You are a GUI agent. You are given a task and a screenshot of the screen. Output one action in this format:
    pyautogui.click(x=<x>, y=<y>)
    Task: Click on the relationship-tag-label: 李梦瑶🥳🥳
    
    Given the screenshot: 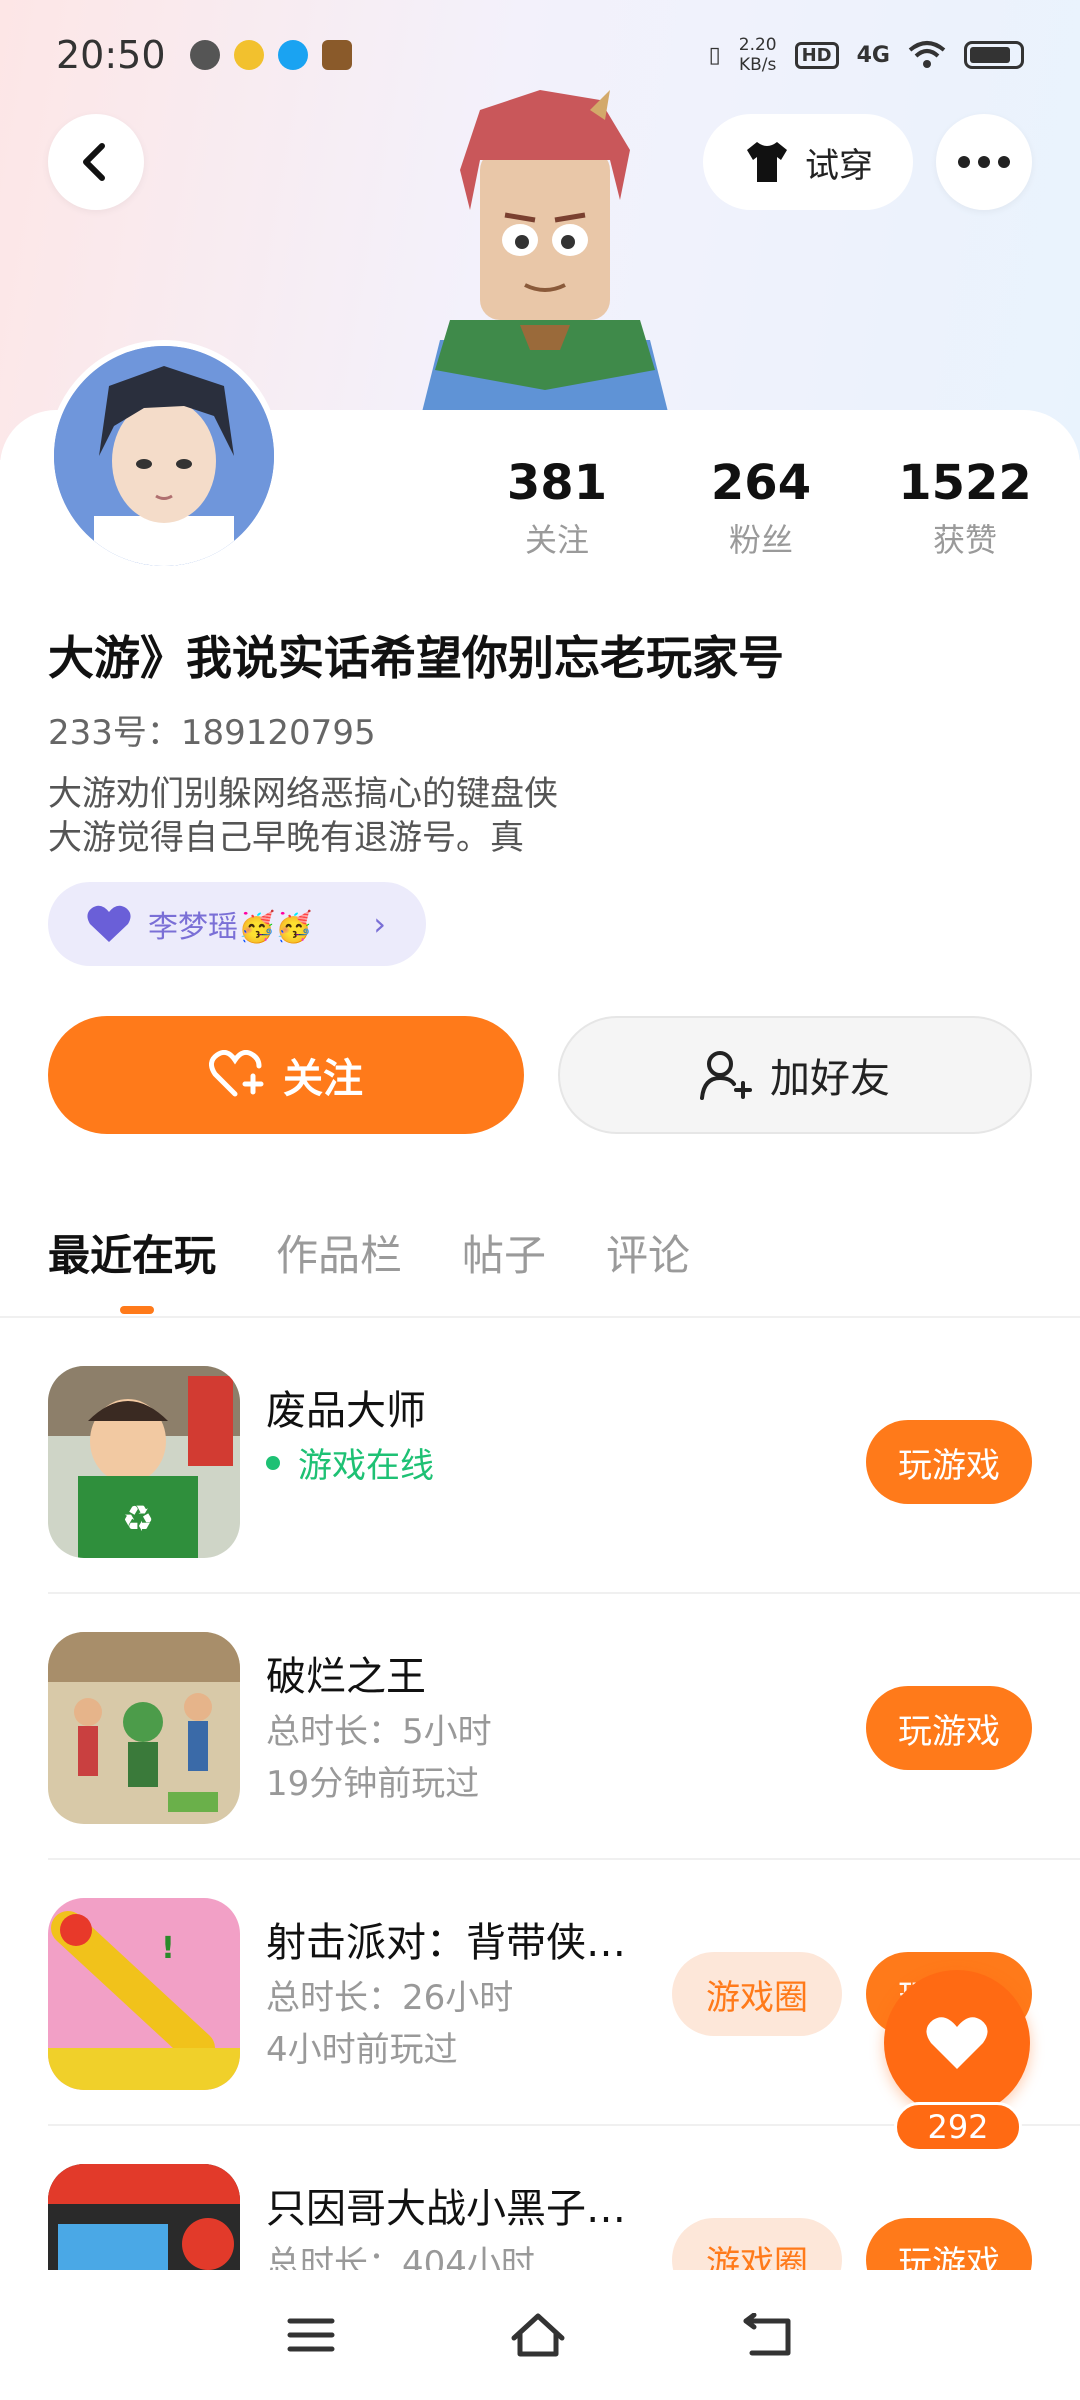 What is the action you would take?
    pyautogui.click(x=230, y=927)
    